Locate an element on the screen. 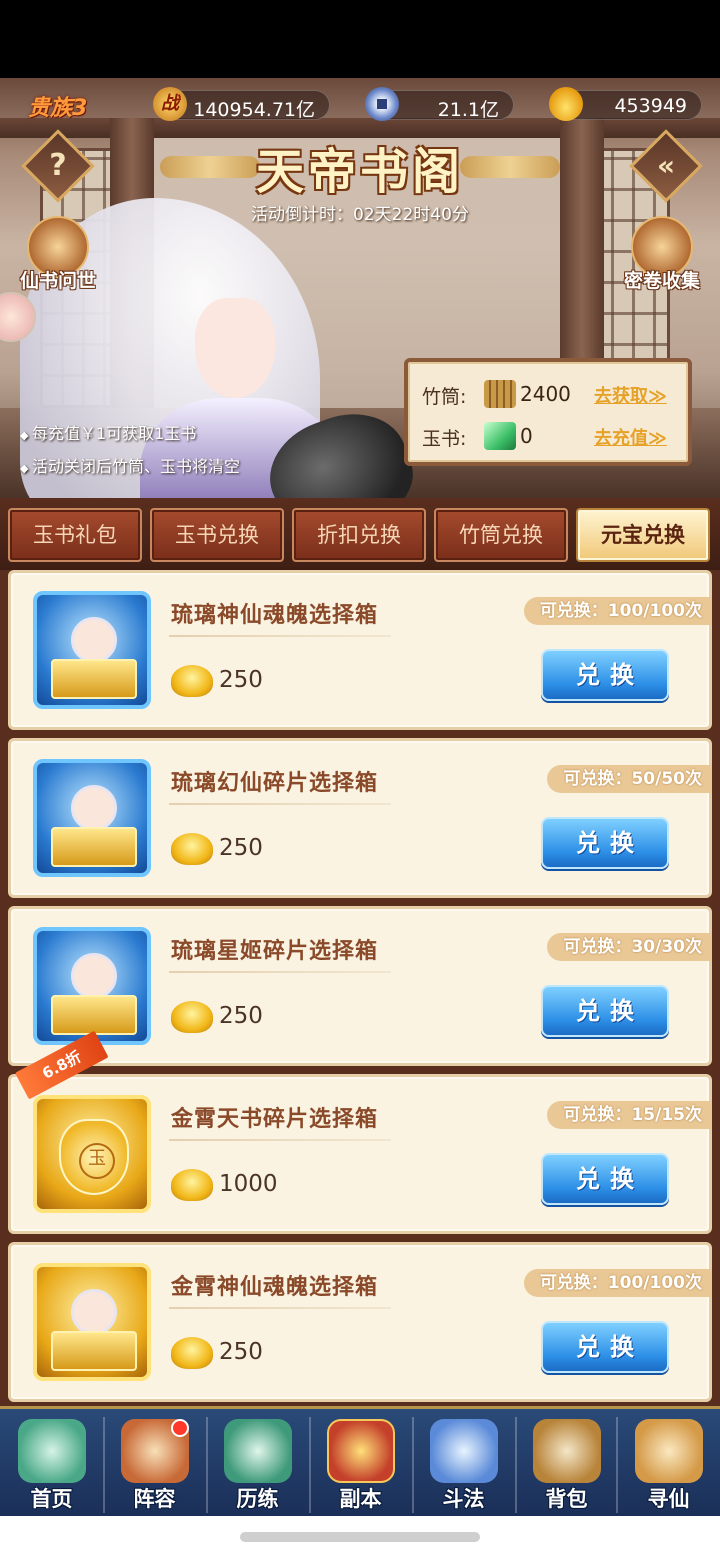 The image size is (720, 1558). immortal-book-button: 仙书问世 is located at coordinates (58, 254).